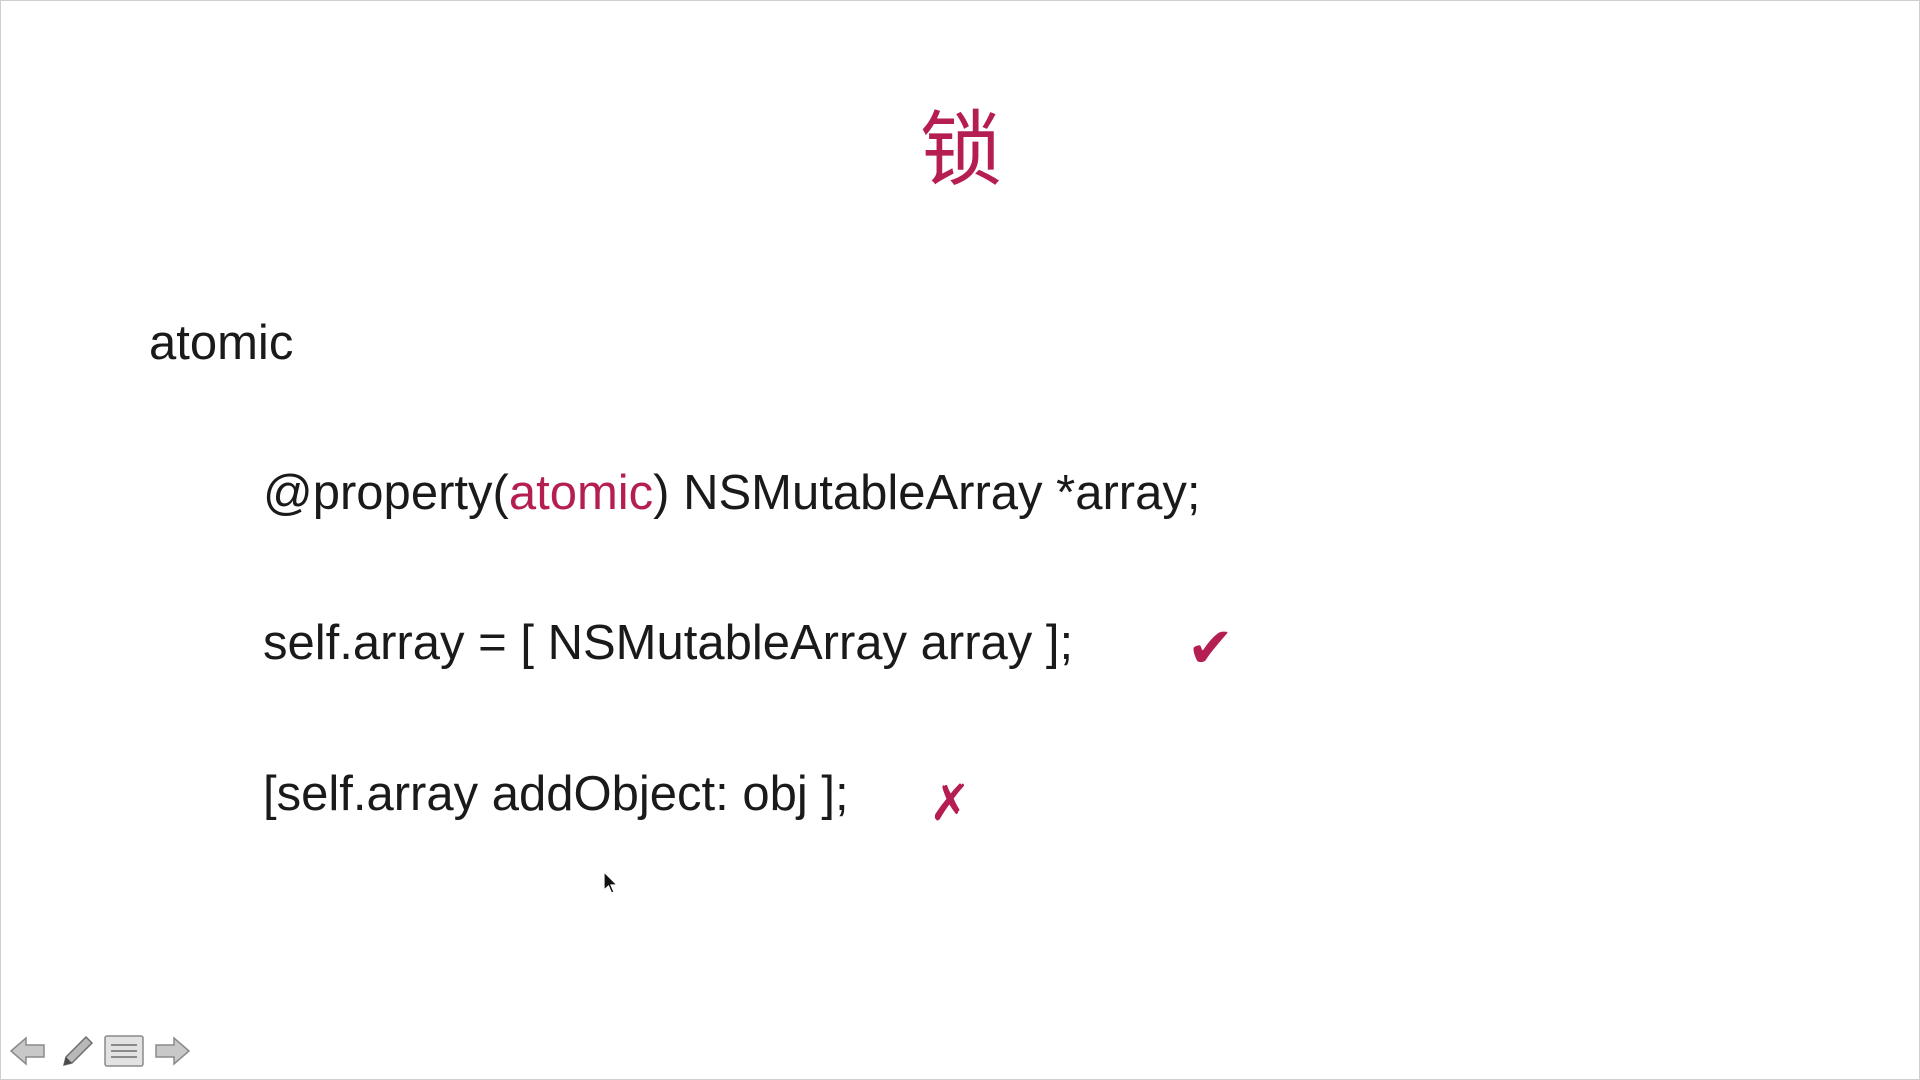 The height and width of the screenshot is (1080, 1920). I want to click on next-arrow-icon, so click(173, 1051).